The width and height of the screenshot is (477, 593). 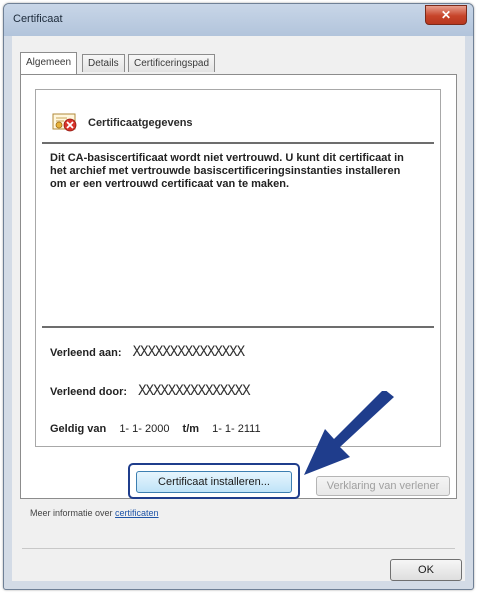 I want to click on issued-by-row: Verleend door: XXXXXXXXXXXXXXX, so click(x=150, y=391).